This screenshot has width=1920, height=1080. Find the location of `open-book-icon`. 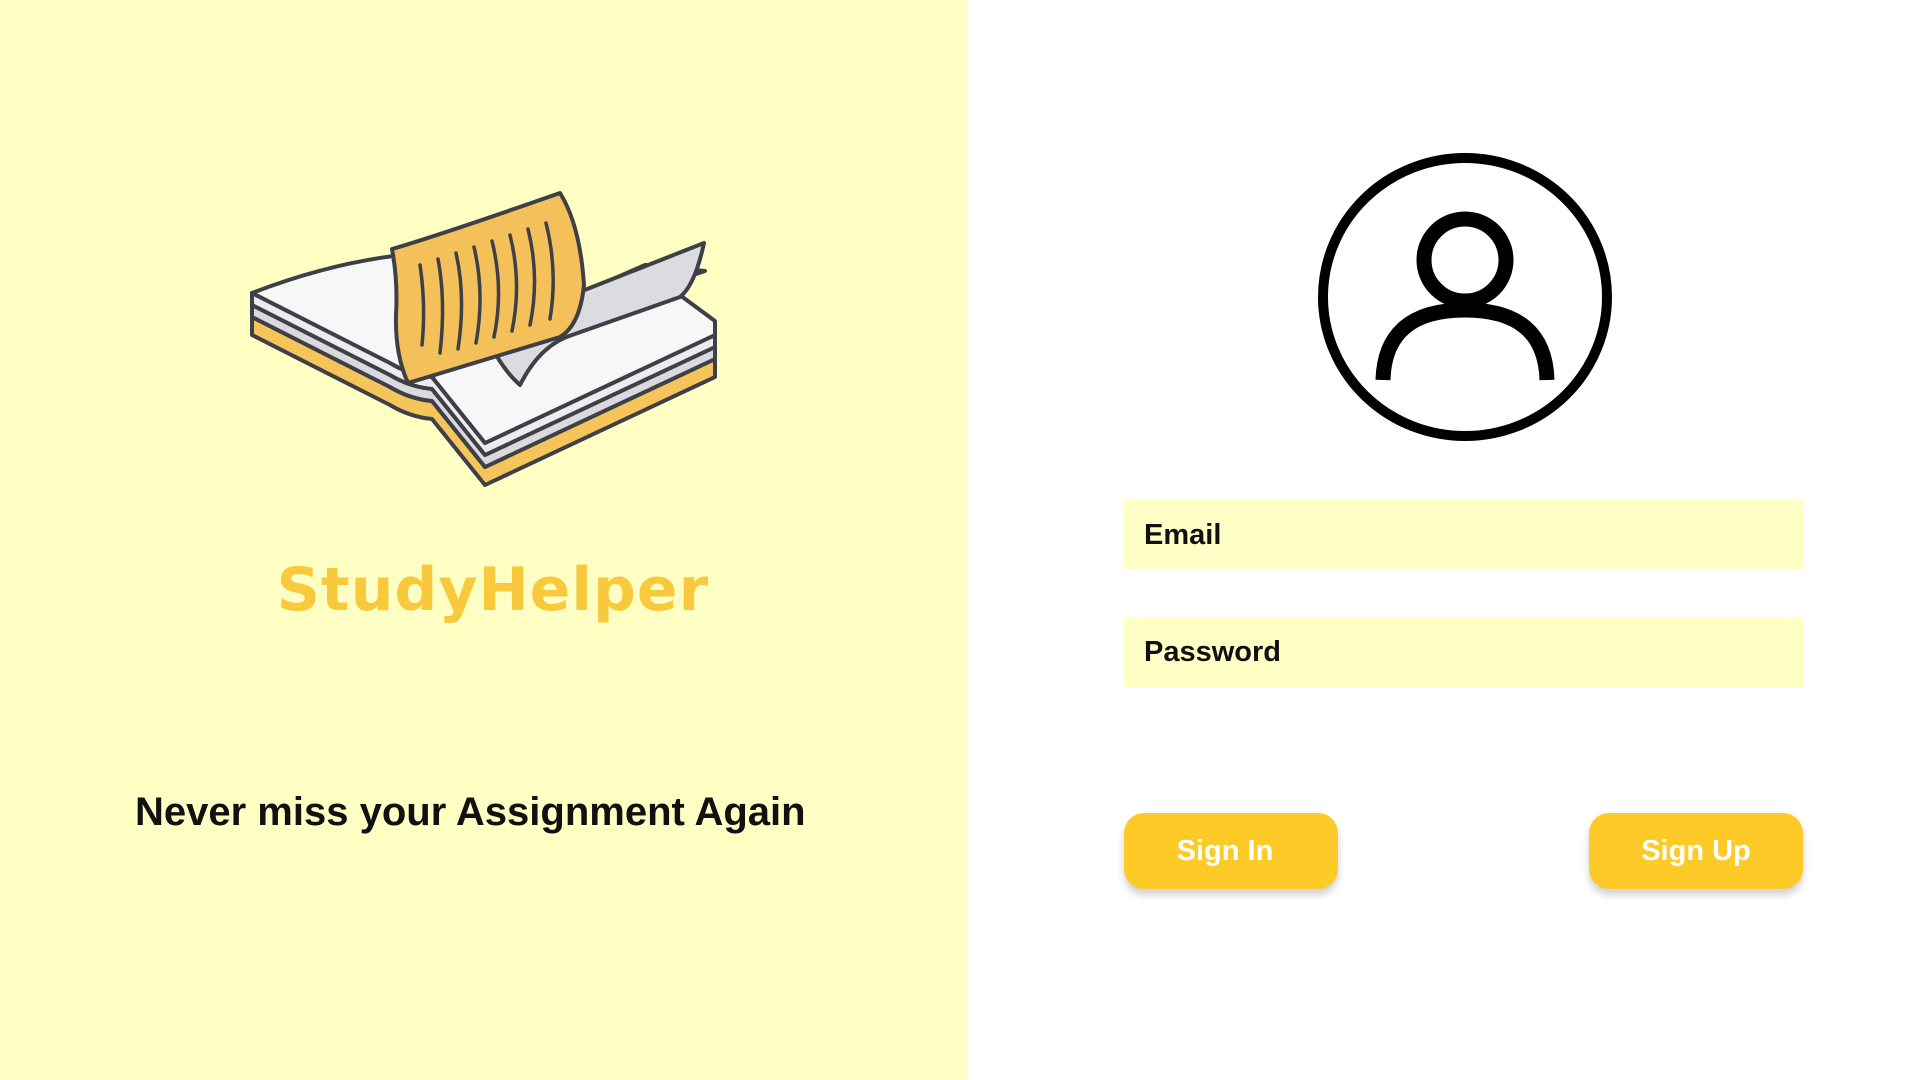

open-book-icon is located at coordinates (483, 339).